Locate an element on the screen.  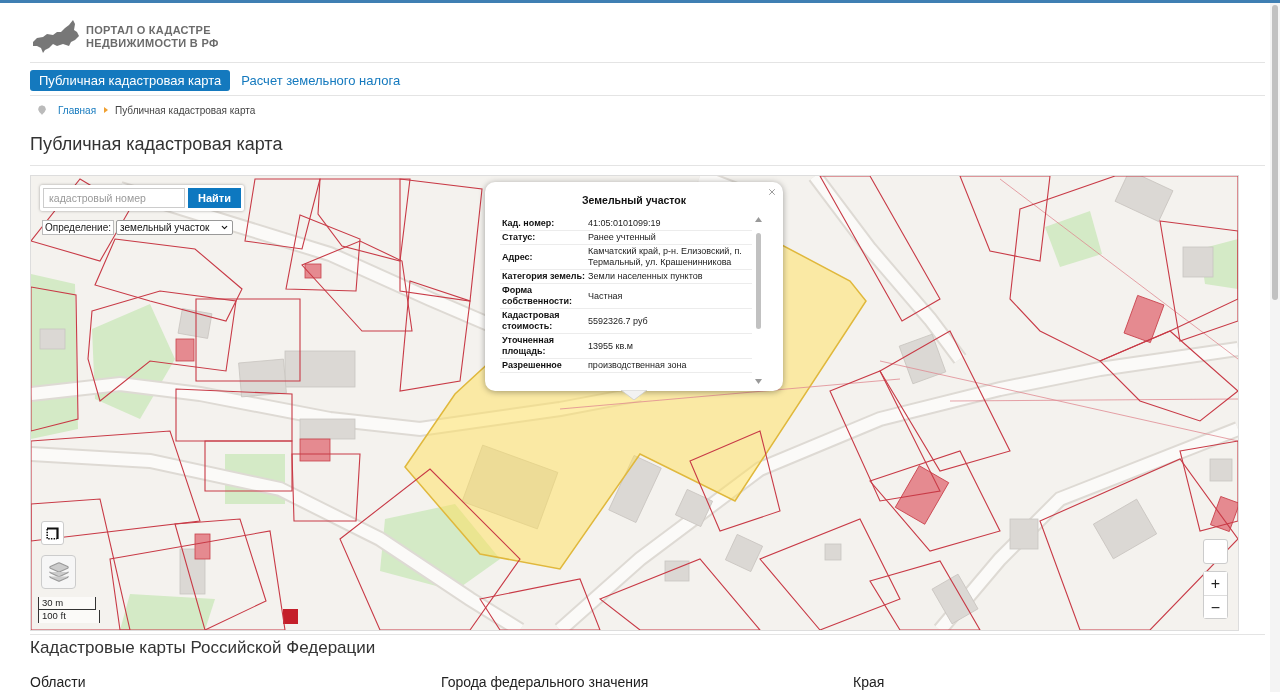
caret-right-icon is located at coordinates (106, 110).